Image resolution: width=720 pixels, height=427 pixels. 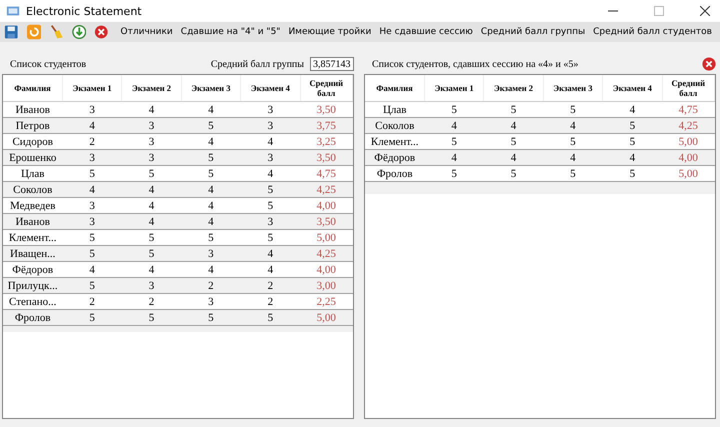 What do you see at coordinates (230, 32) in the screenshot?
I see `menu-item: Сдавшие на "4" и "5"` at bounding box center [230, 32].